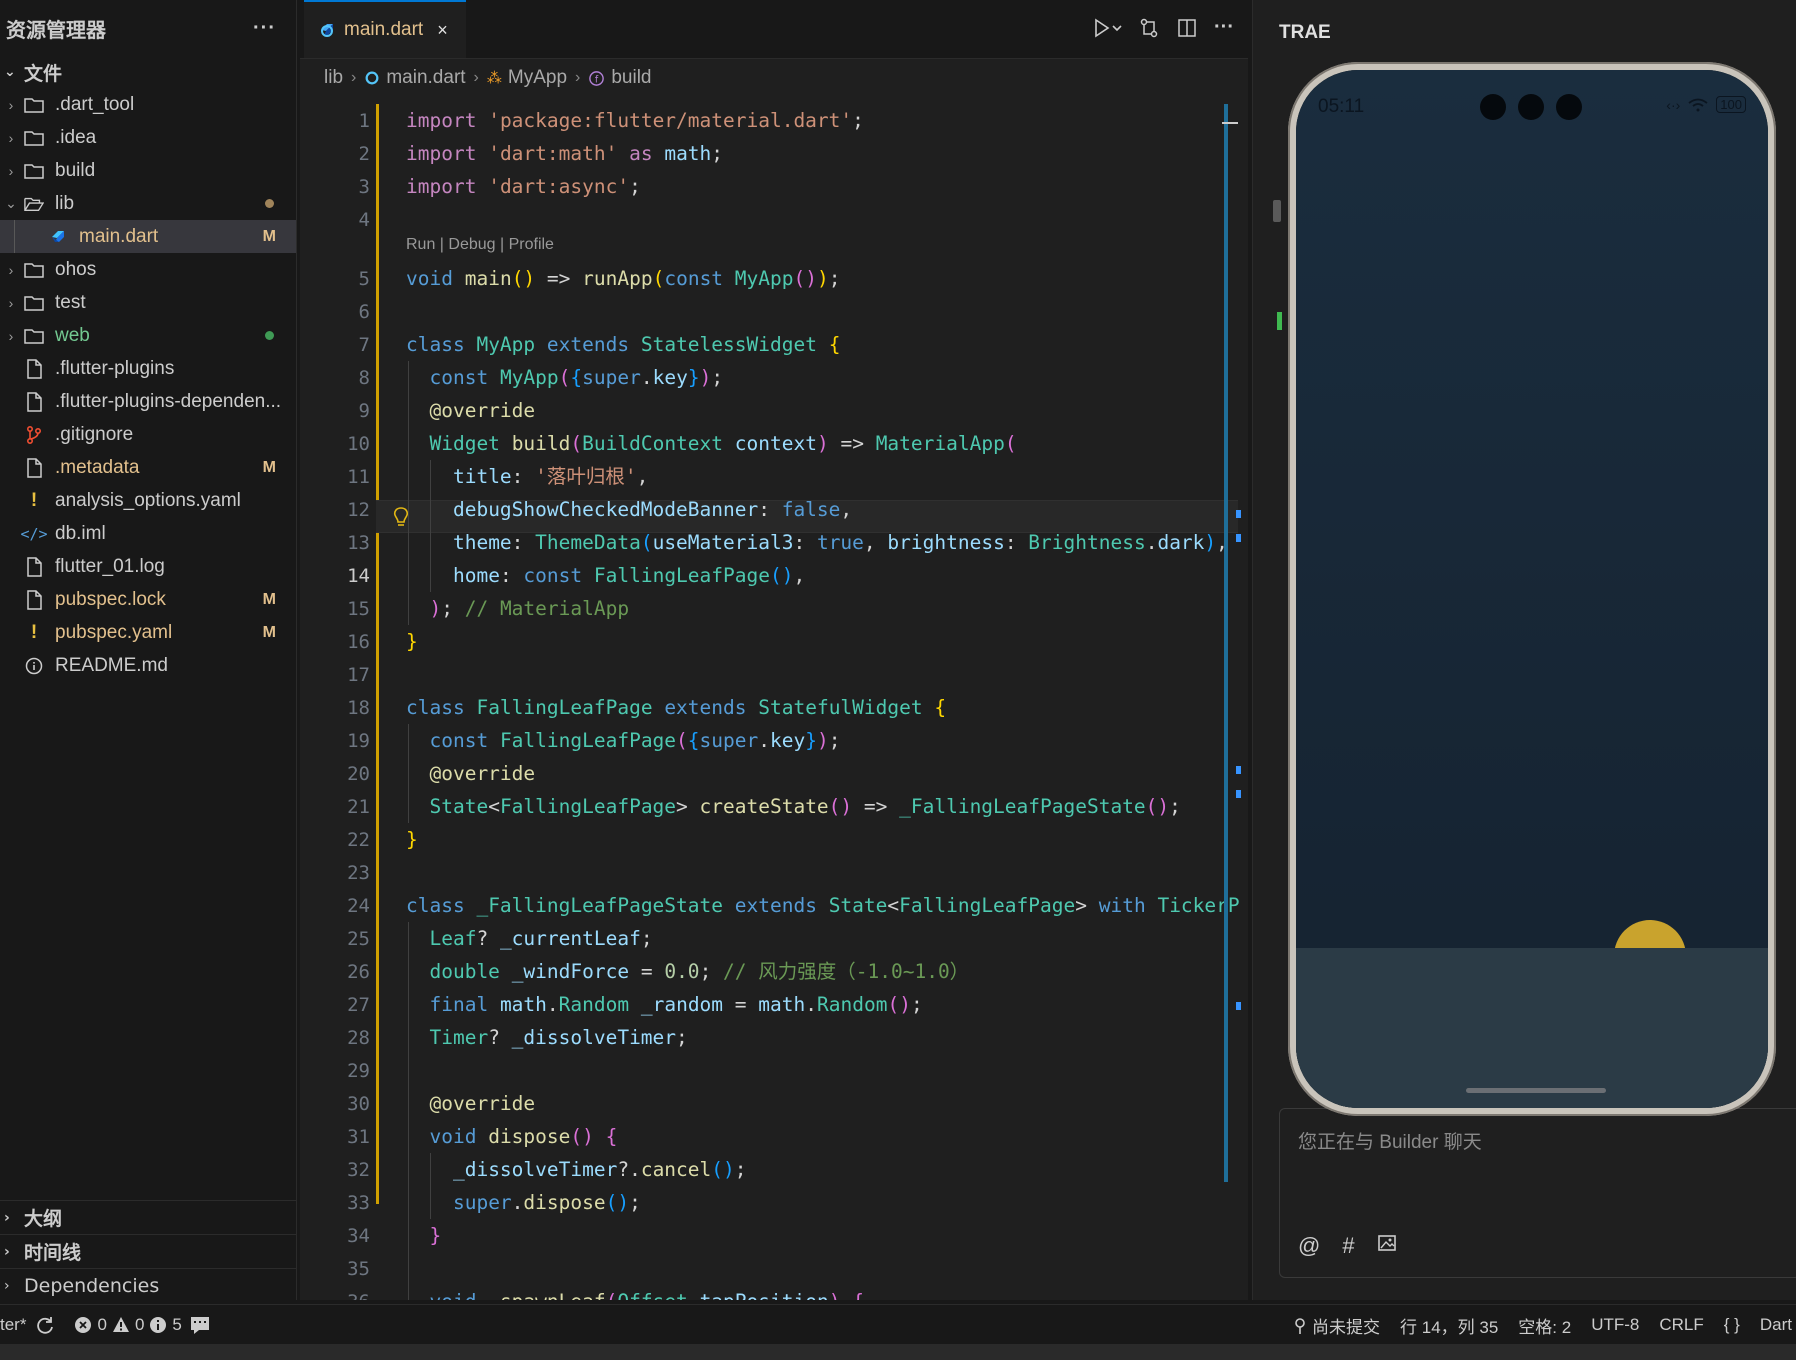  I want to click on code-token: super, so click(729, 740).